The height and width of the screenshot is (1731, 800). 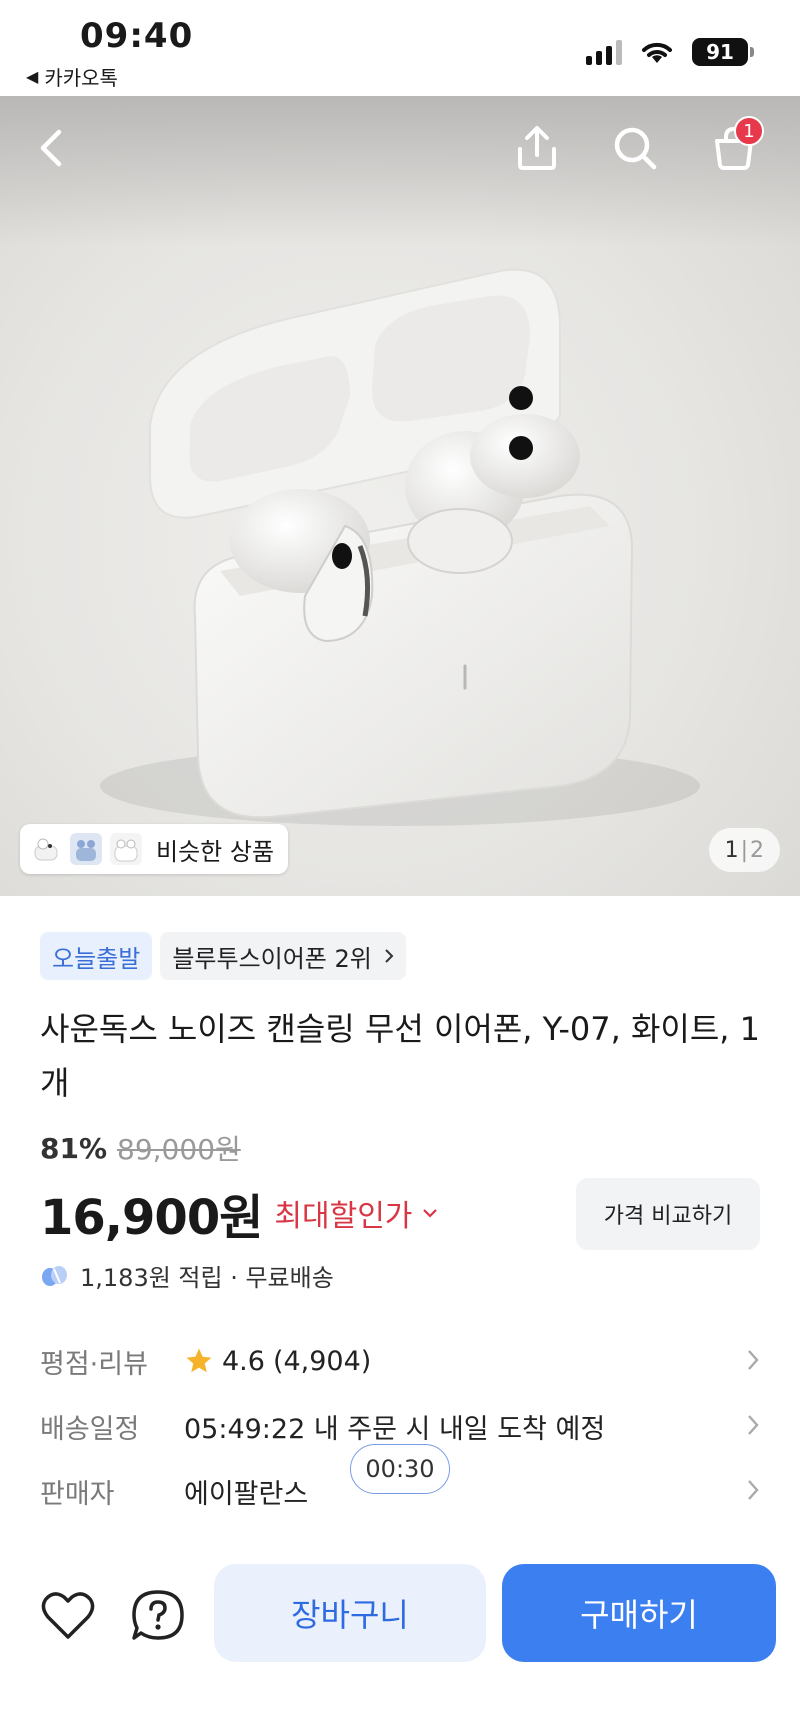 I want to click on product-title: 사운독스 노이즈 캔슬링 무선 이어폰, Y-07, 화이트, 1개, so click(x=400, y=1056).